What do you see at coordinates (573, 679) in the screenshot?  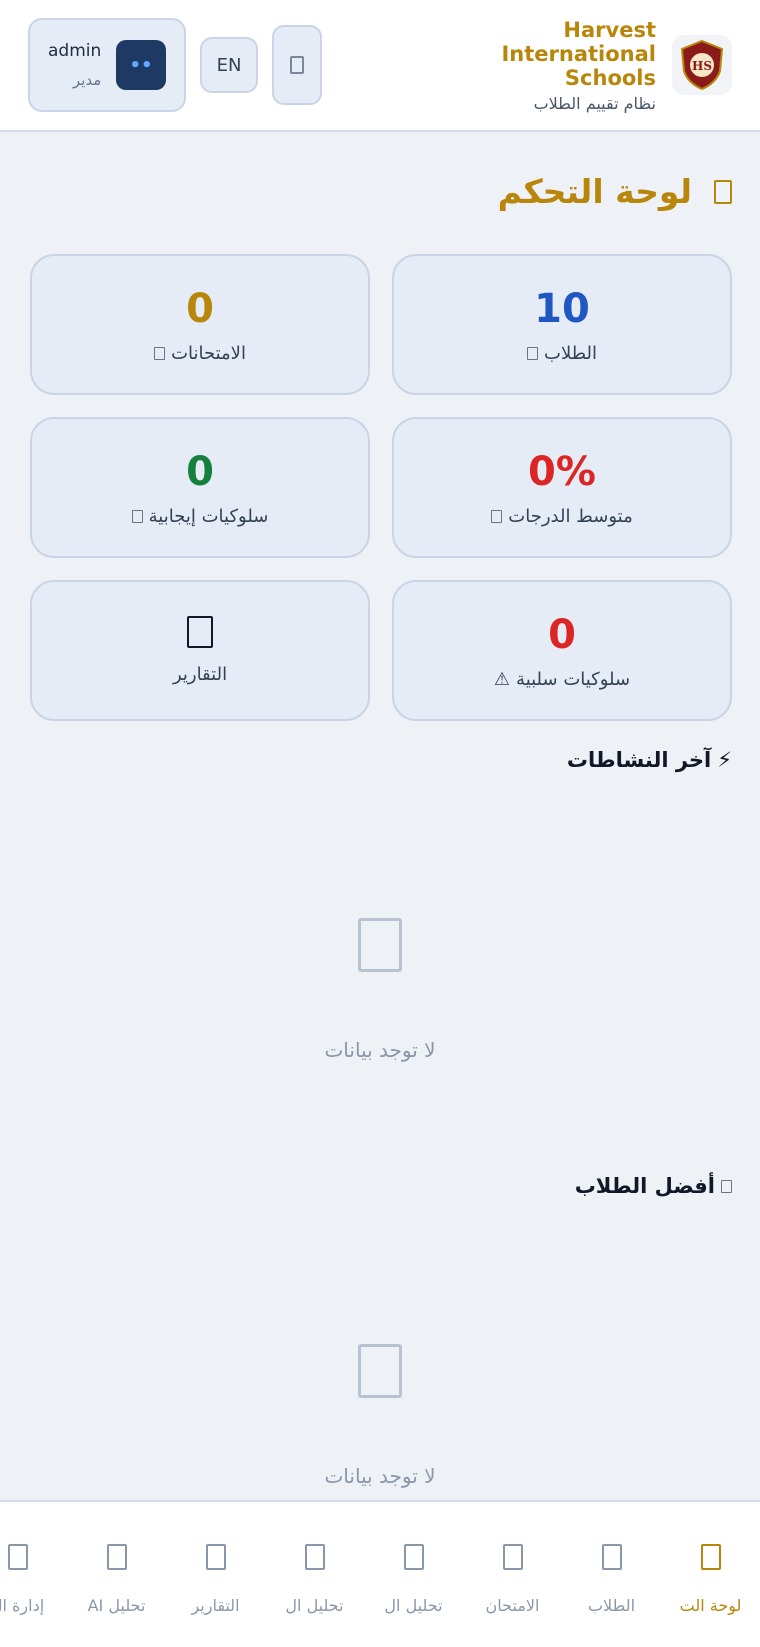 I see `stat-label-text: سلوكيات سلبية` at bounding box center [573, 679].